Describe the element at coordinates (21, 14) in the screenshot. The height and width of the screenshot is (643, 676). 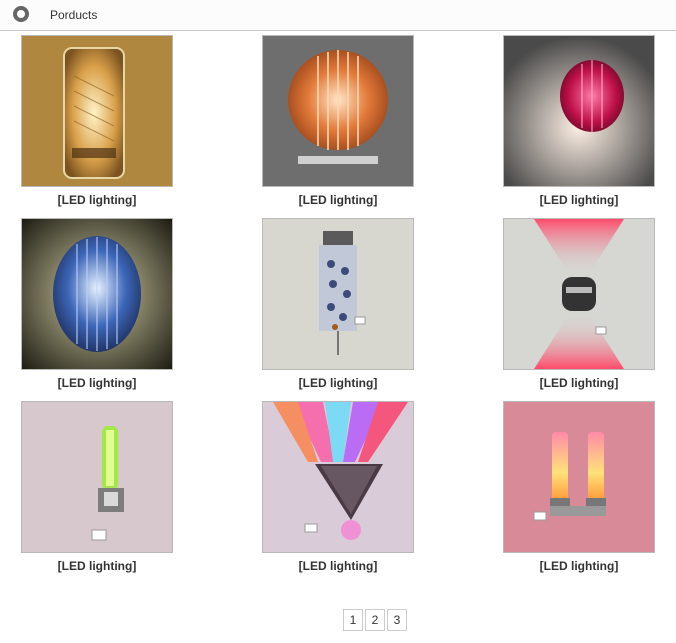
I see `circle-ring-icon` at that location.